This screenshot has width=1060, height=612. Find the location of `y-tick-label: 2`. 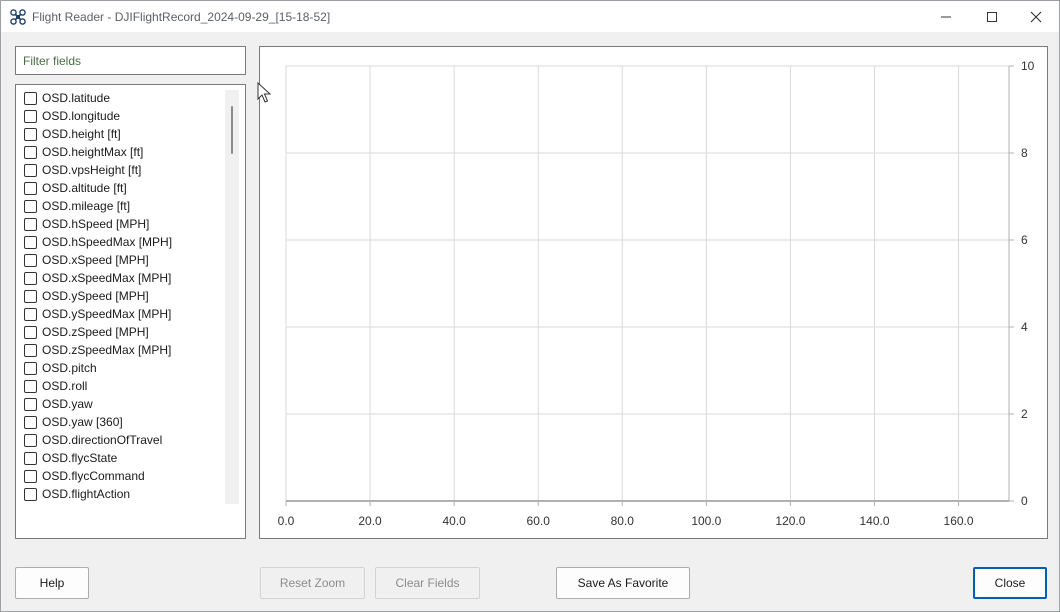

y-tick-label: 2 is located at coordinates (1024, 414).